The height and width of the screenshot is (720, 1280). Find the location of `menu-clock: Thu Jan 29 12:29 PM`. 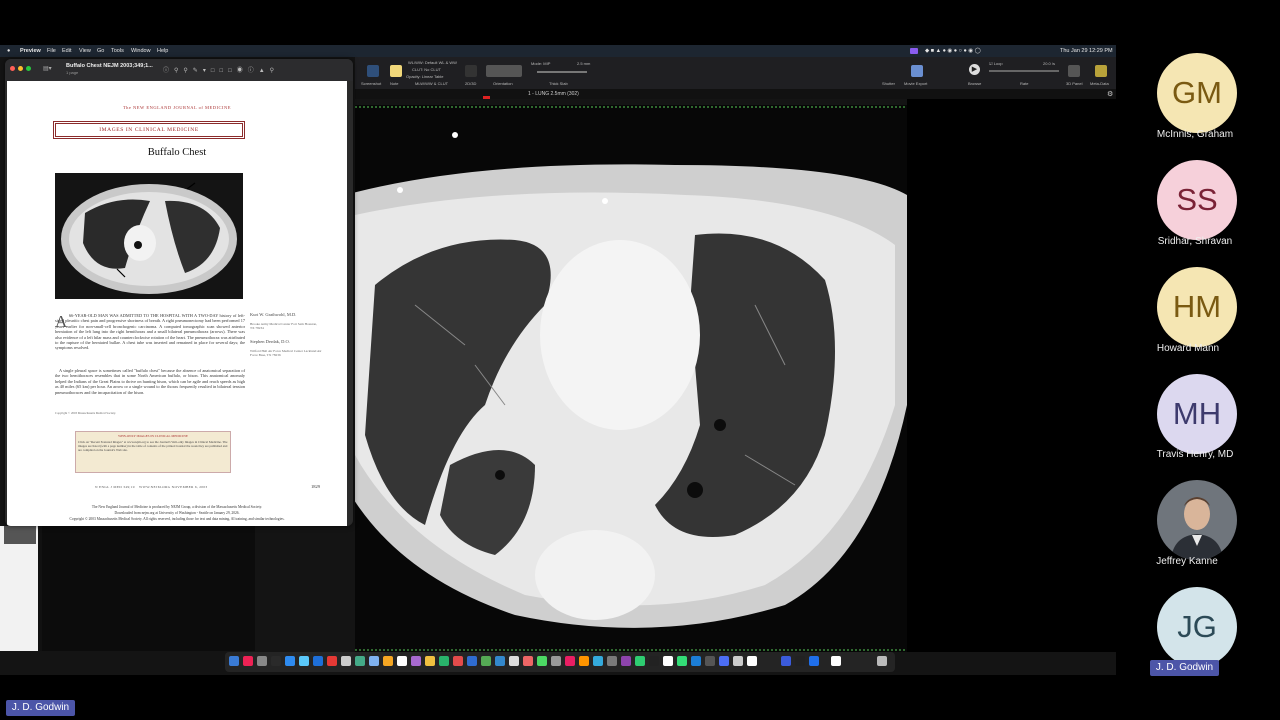

menu-clock: Thu Jan 29 12:29 PM is located at coordinates (1086, 51).